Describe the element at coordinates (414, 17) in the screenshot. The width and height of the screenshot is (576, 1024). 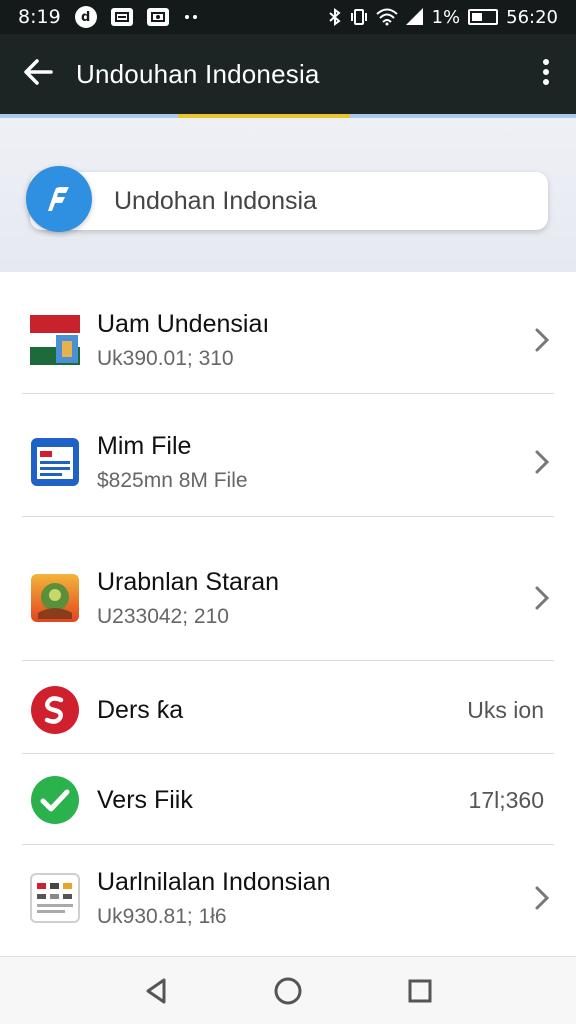
I see `signal-icon` at that location.